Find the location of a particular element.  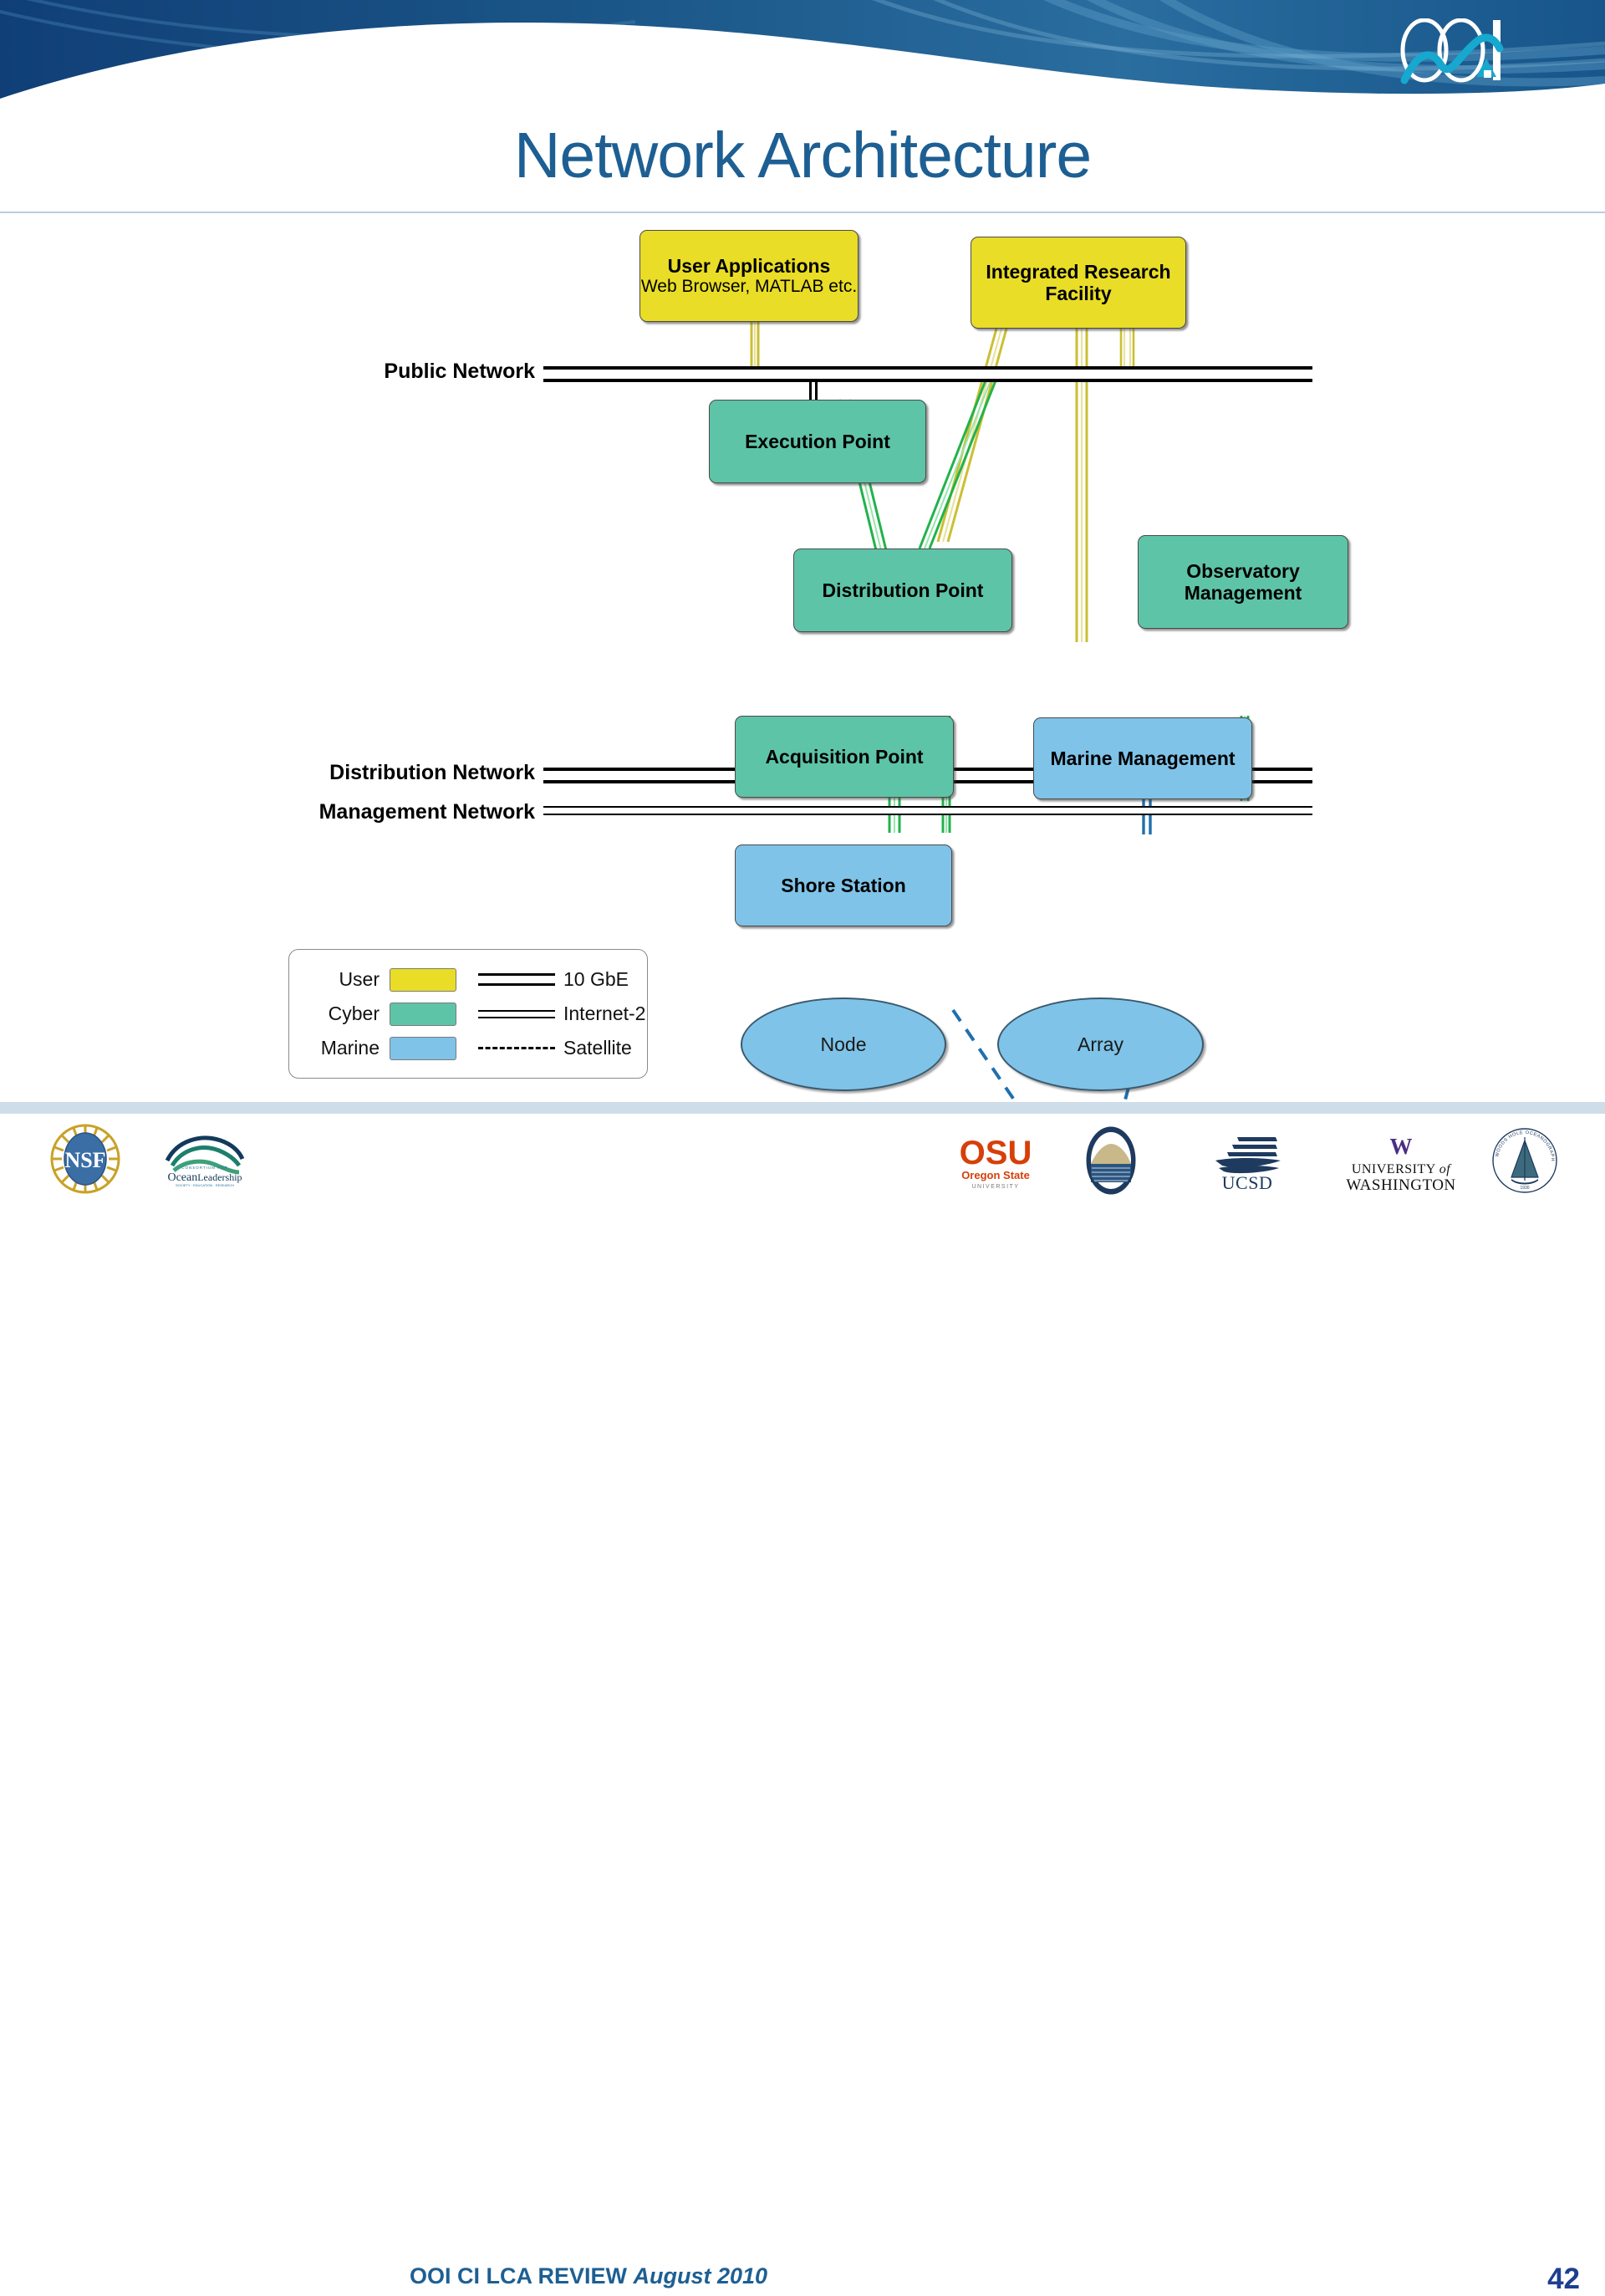

legend-swatch-user is located at coordinates (423, 979).